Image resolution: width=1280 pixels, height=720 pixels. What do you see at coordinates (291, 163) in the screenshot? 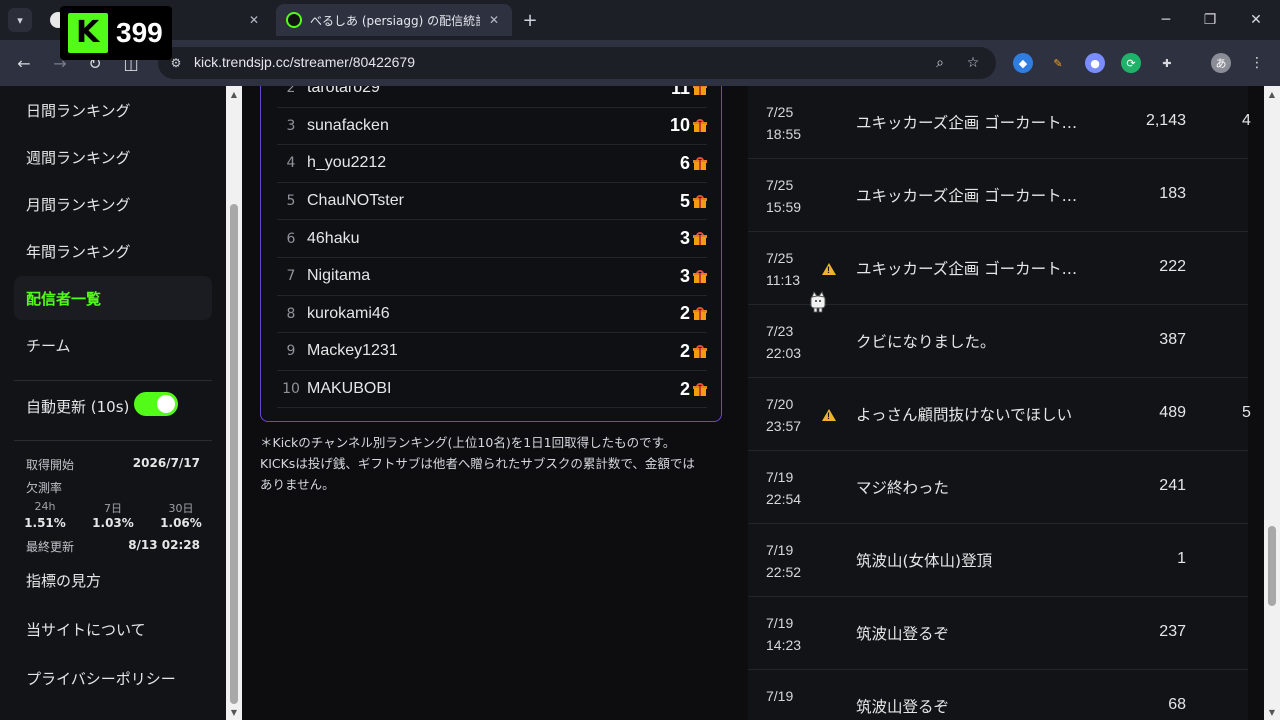
I see `rank-number: 4` at bounding box center [291, 163].